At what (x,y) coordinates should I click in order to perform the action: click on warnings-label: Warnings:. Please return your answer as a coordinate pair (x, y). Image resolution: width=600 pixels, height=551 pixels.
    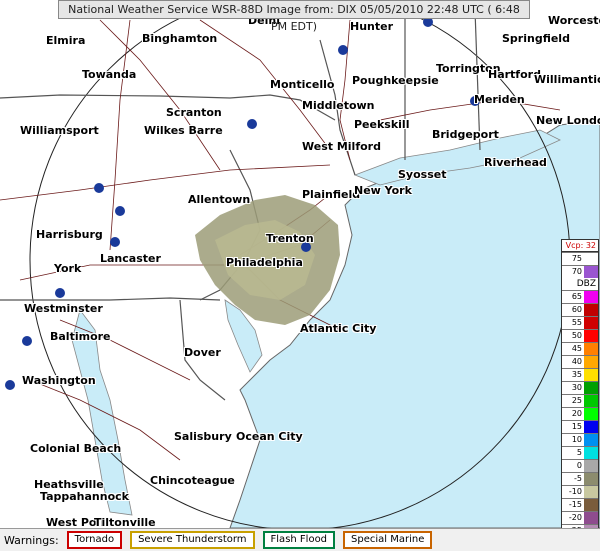
    Looking at the image, I should click on (31, 540).